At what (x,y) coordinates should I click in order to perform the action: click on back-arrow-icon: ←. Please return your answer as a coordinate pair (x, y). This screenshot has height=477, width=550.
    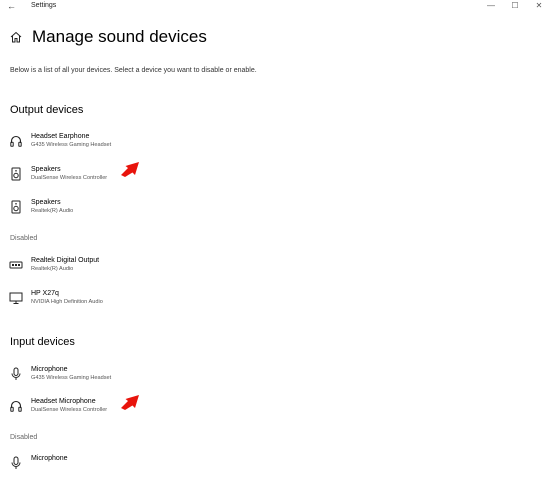
    Looking at the image, I should click on (11, 6).